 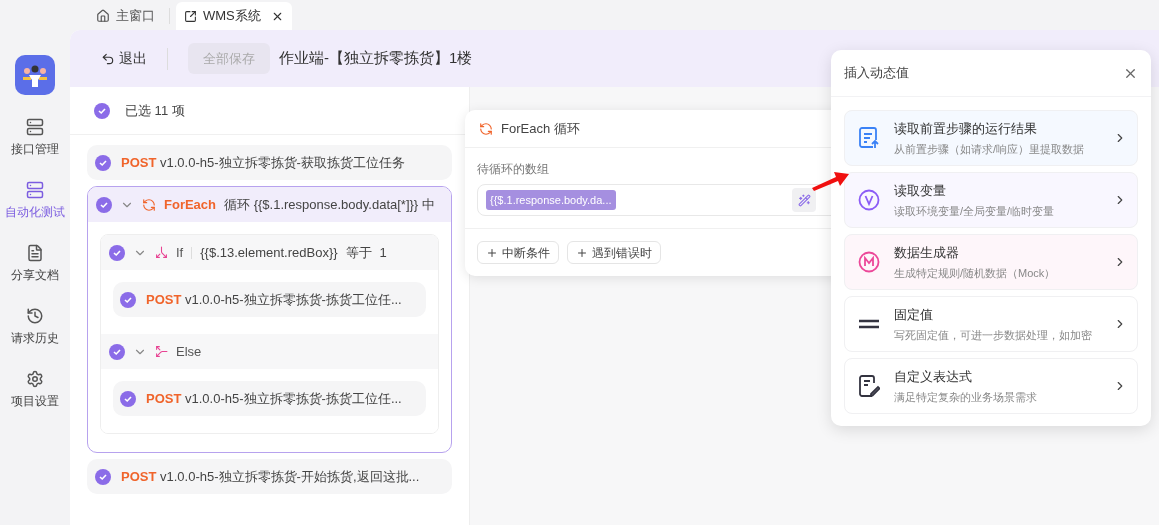 I want to click on condition-operator: 等于, so click(x=358, y=252).